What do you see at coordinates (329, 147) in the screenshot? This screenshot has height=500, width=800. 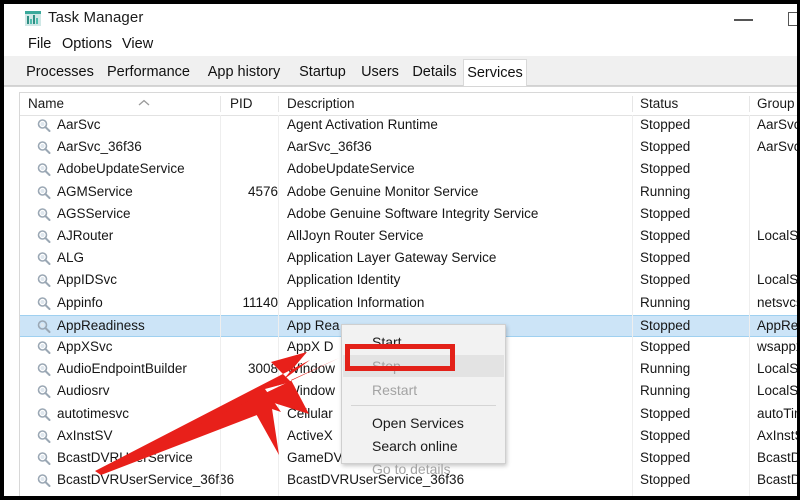 I see `cell-description: AarSvc_36f36` at bounding box center [329, 147].